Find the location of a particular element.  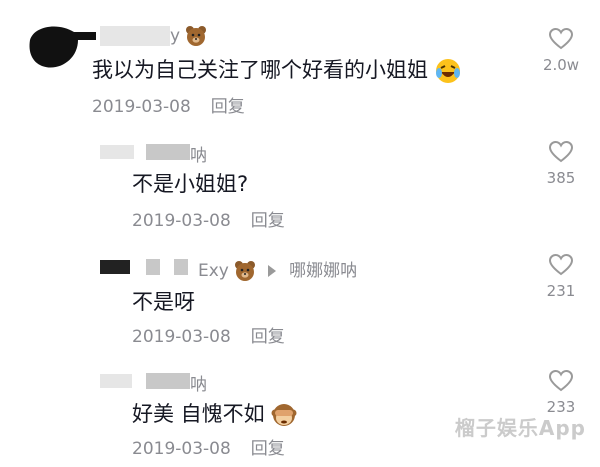

like-count: 385 is located at coordinates (561, 178).